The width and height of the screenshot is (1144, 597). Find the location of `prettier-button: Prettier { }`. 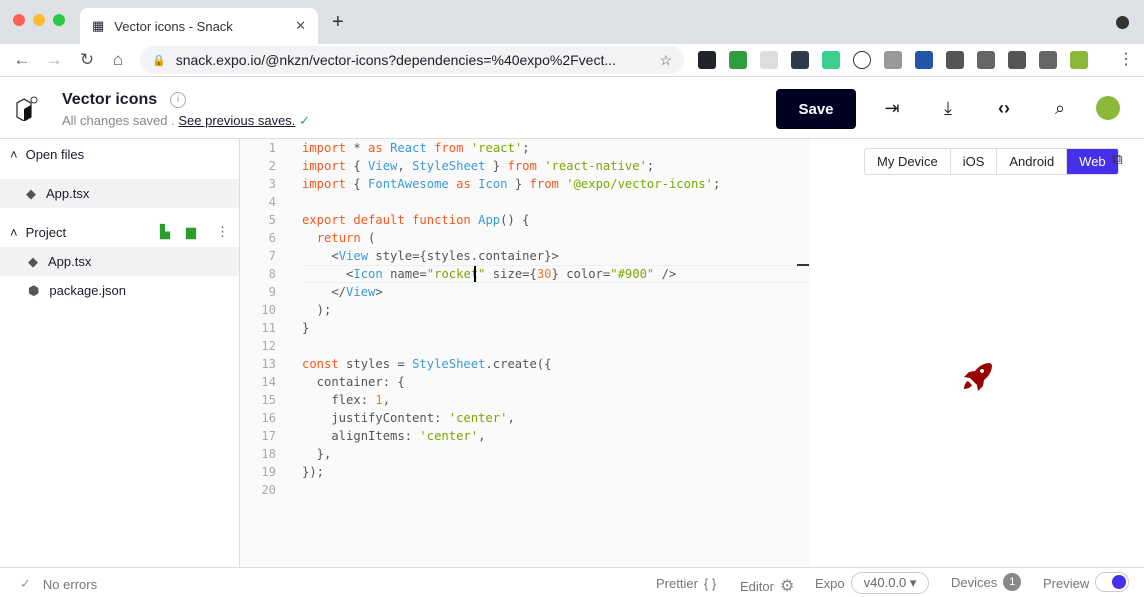

prettier-button: Prettier { } is located at coordinates (686, 583).